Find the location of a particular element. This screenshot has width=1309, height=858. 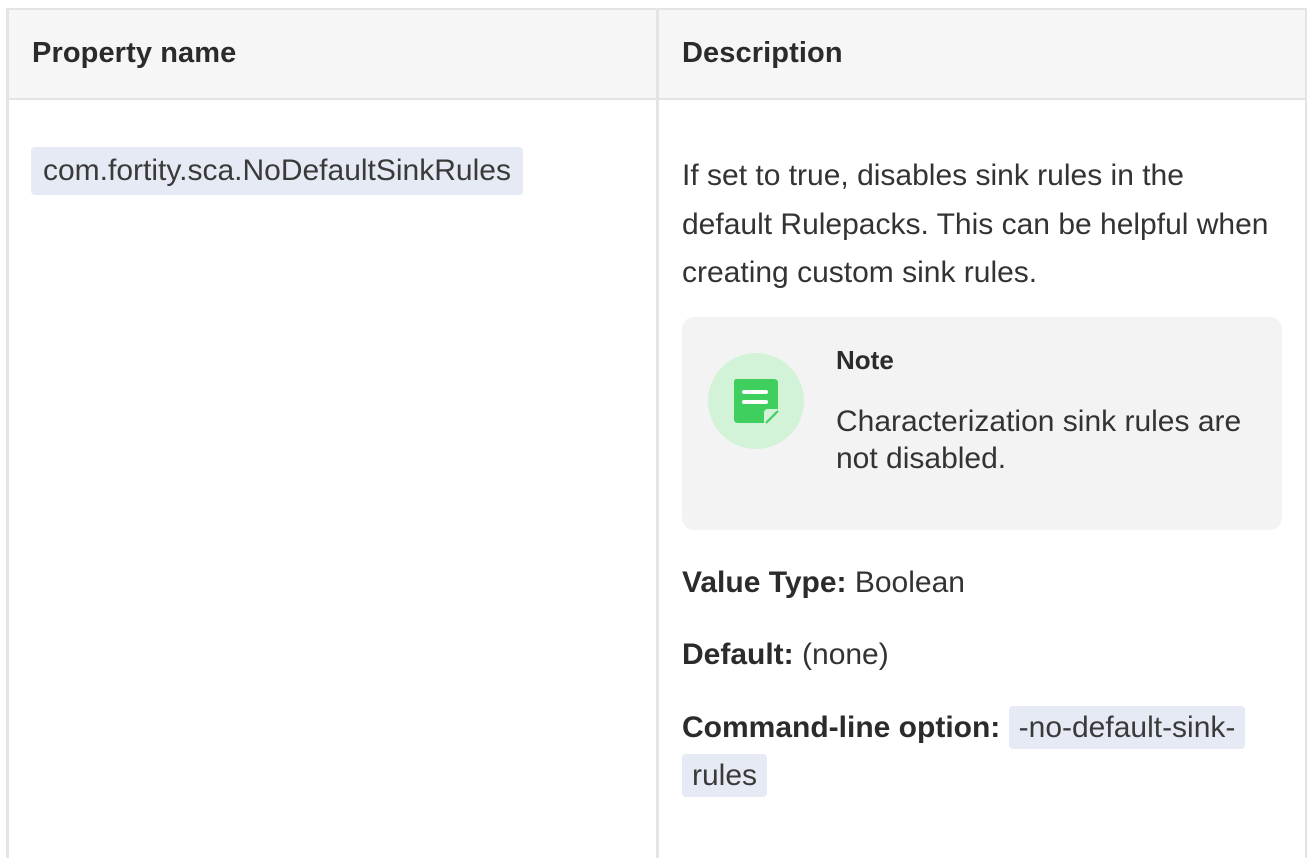

value-type-label: Value Type: is located at coordinates (764, 582).